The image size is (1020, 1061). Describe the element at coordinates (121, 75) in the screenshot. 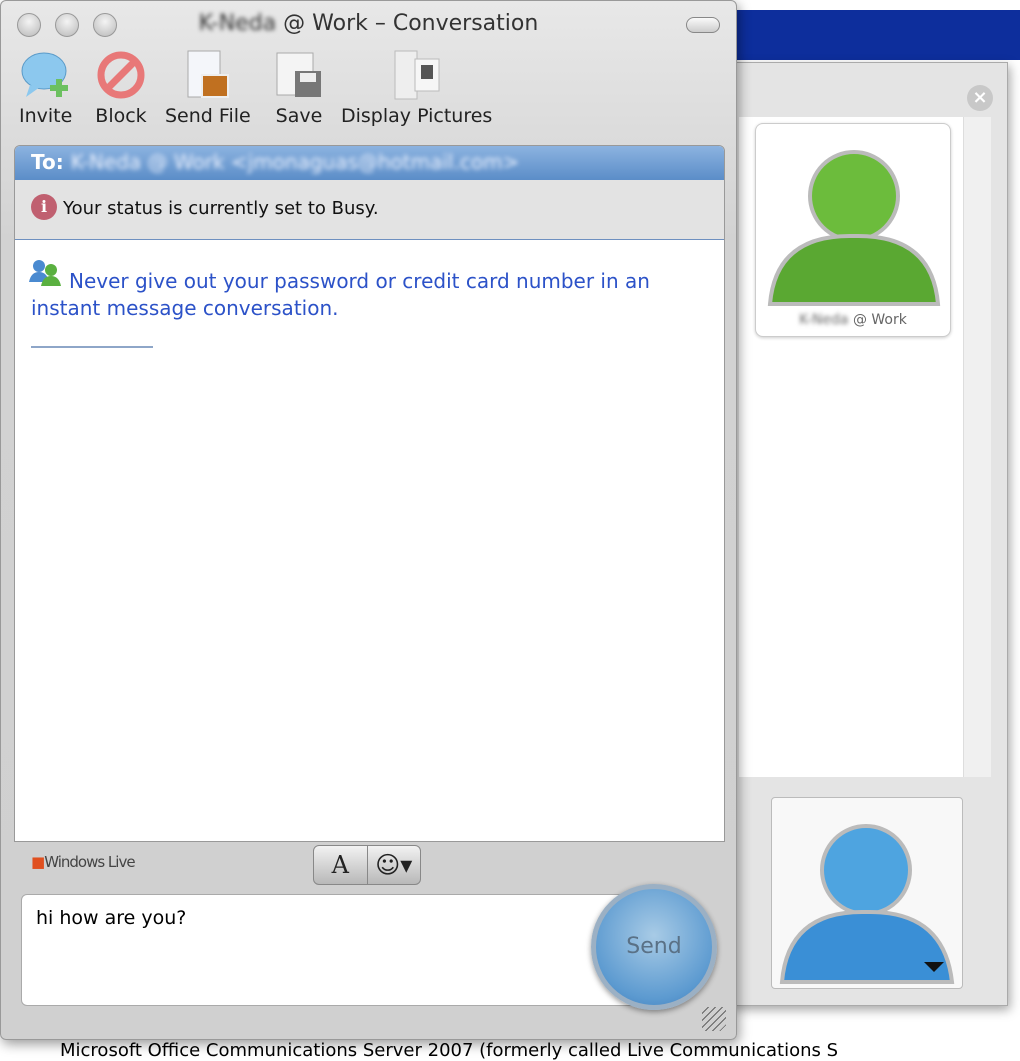

I see `block-icon` at that location.